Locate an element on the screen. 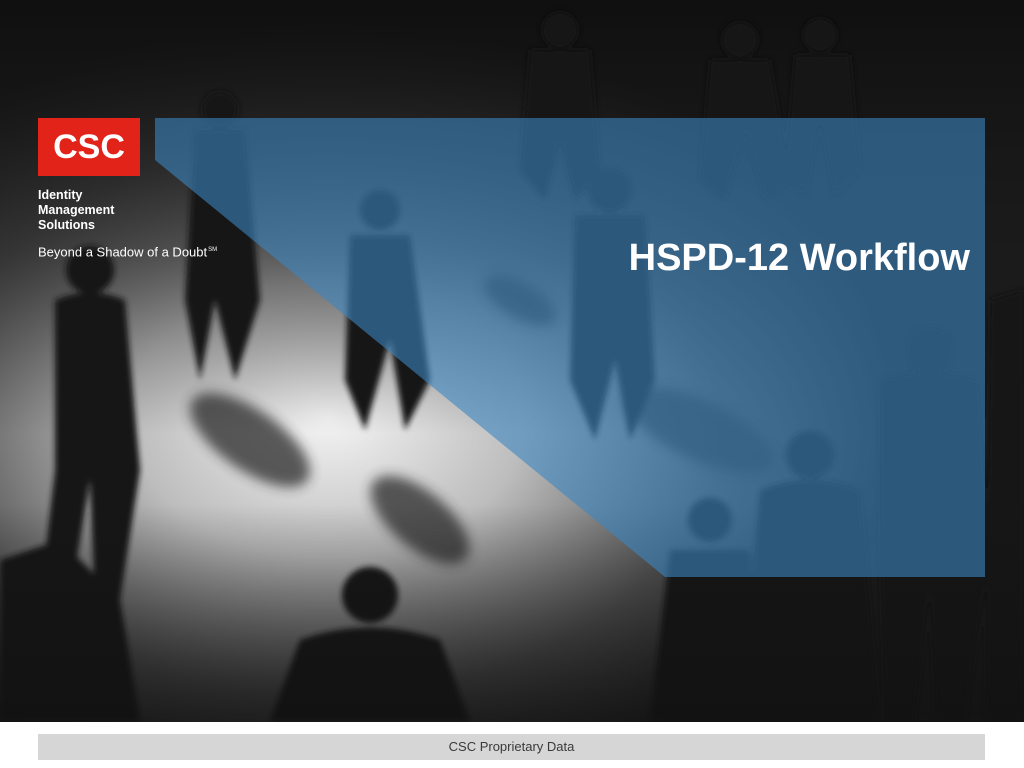 The width and height of the screenshot is (1024, 768). csc-logo-text: CSC is located at coordinates (89, 147).